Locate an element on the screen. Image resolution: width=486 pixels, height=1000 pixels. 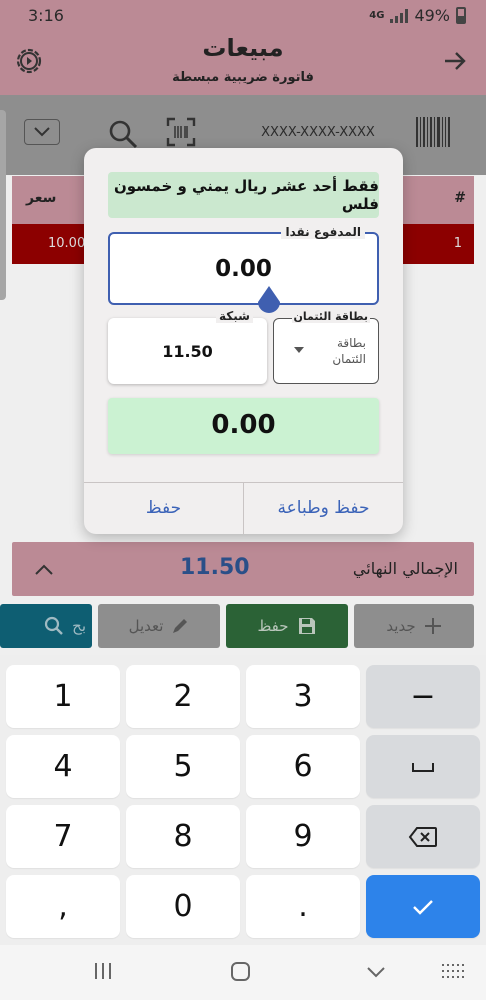
key-2: 2 is located at coordinates (183, 696).